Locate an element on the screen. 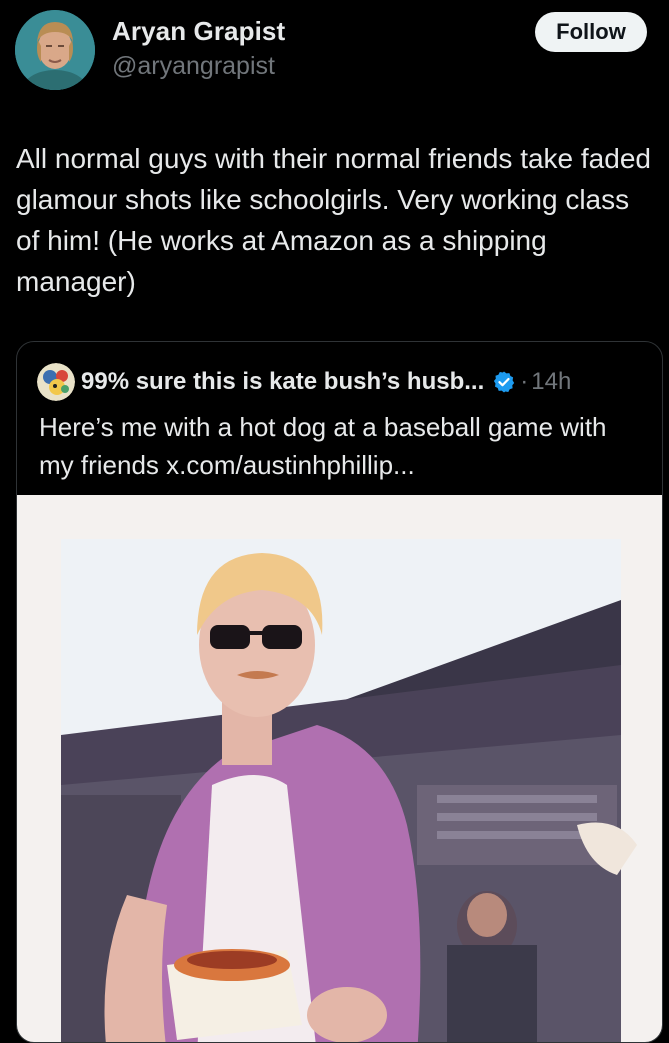 This screenshot has width=669, height=1043. quoted-timestamp: 14h is located at coordinates (551, 382).